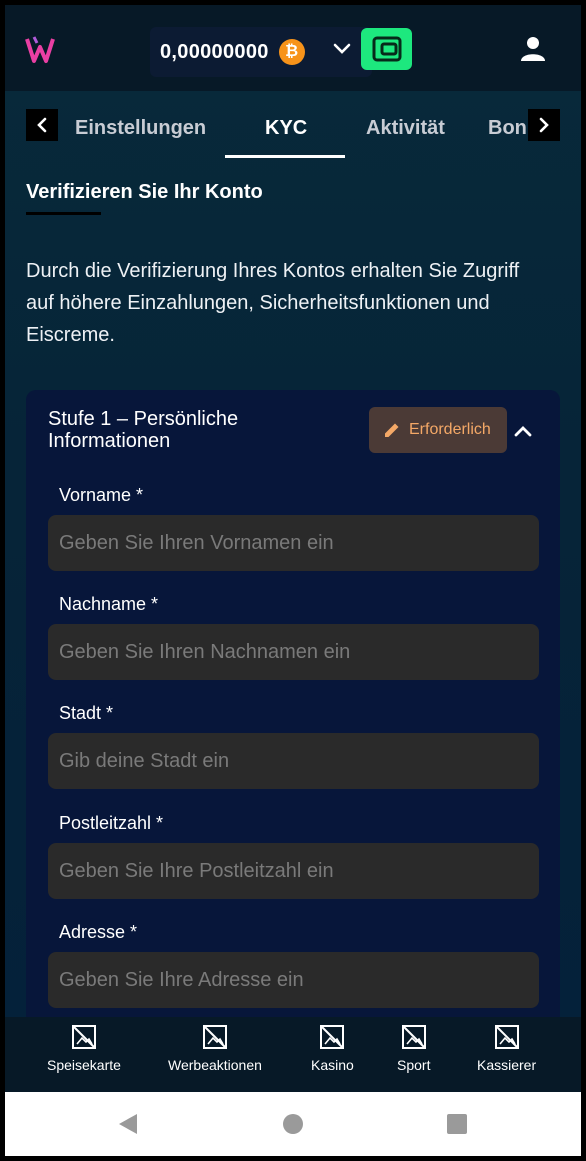 The image size is (586, 1161). Describe the element at coordinates (293, 761) in the screenshot. I see `city-input` at that location.